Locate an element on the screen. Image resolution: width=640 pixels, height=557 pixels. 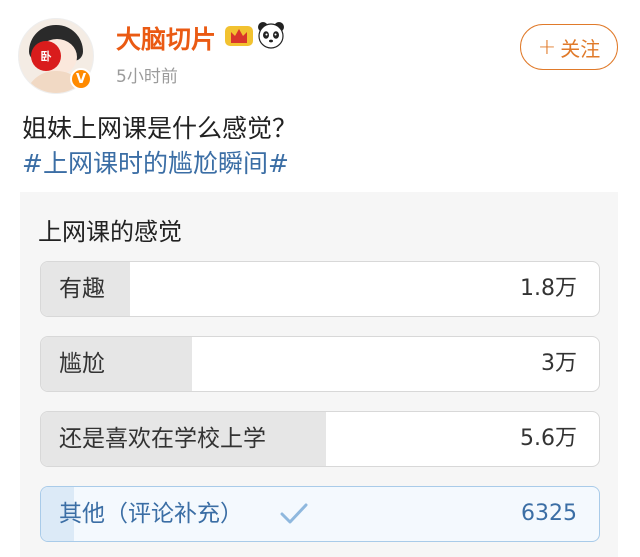
post-text: 姐妹上网课是什么感觉？ is located at coordinates (160, 128).